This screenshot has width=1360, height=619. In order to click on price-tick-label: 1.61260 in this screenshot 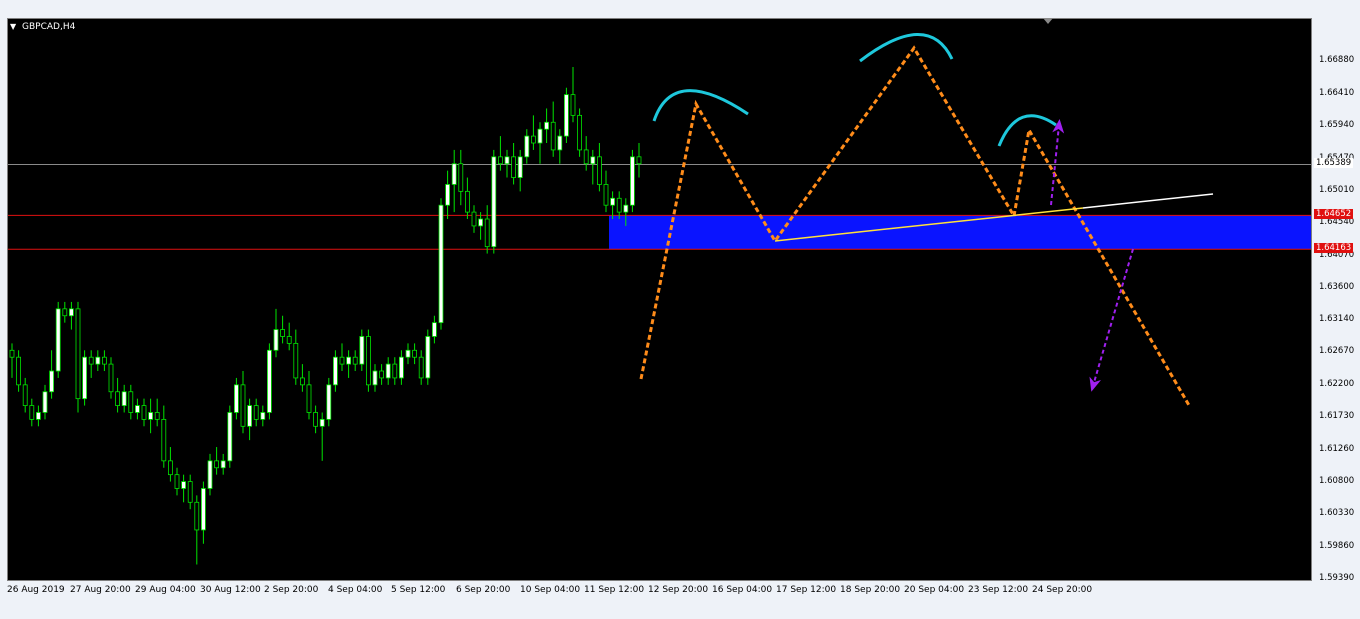, I will do `click(1337, 448)`.